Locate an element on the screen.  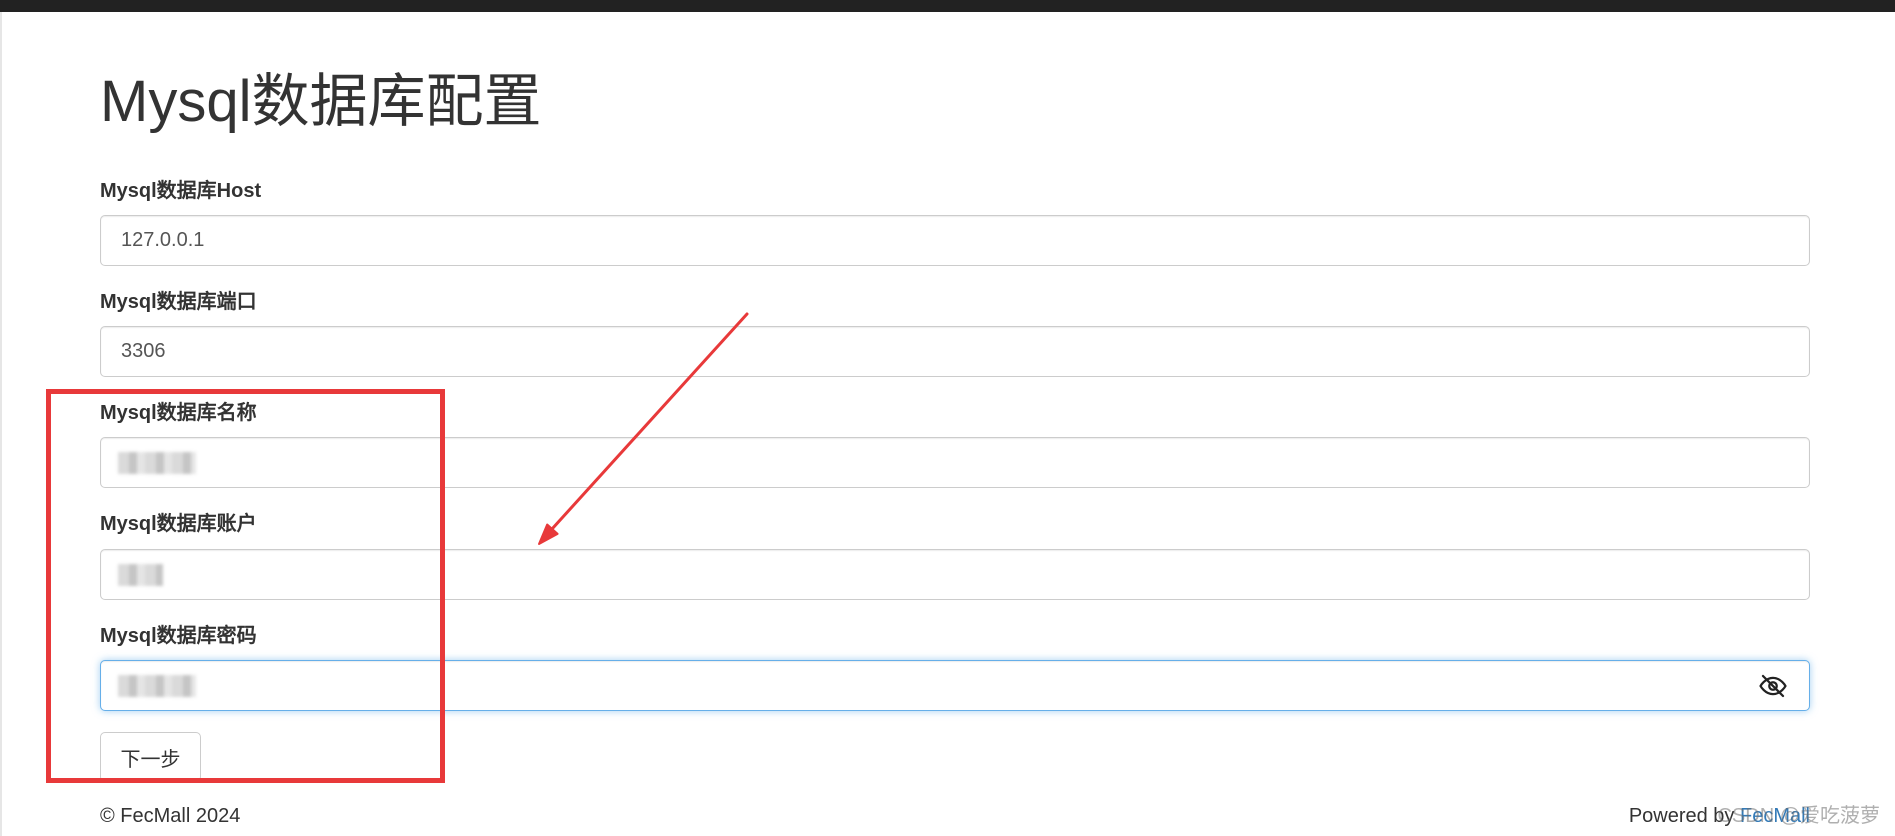
footer-powered-by: Powered by FecMall is located at coordinates (1719, 816).